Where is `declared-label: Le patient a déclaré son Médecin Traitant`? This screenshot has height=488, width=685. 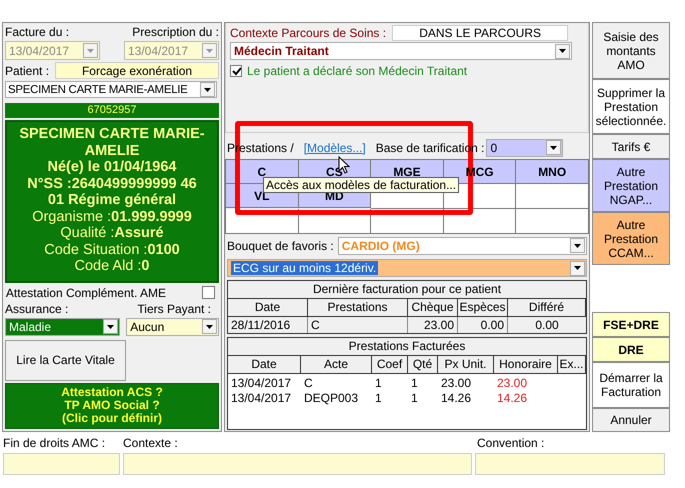
declared-label: Le patient a déclaré son Médecin Traitant is located at coordinates (357, 71).